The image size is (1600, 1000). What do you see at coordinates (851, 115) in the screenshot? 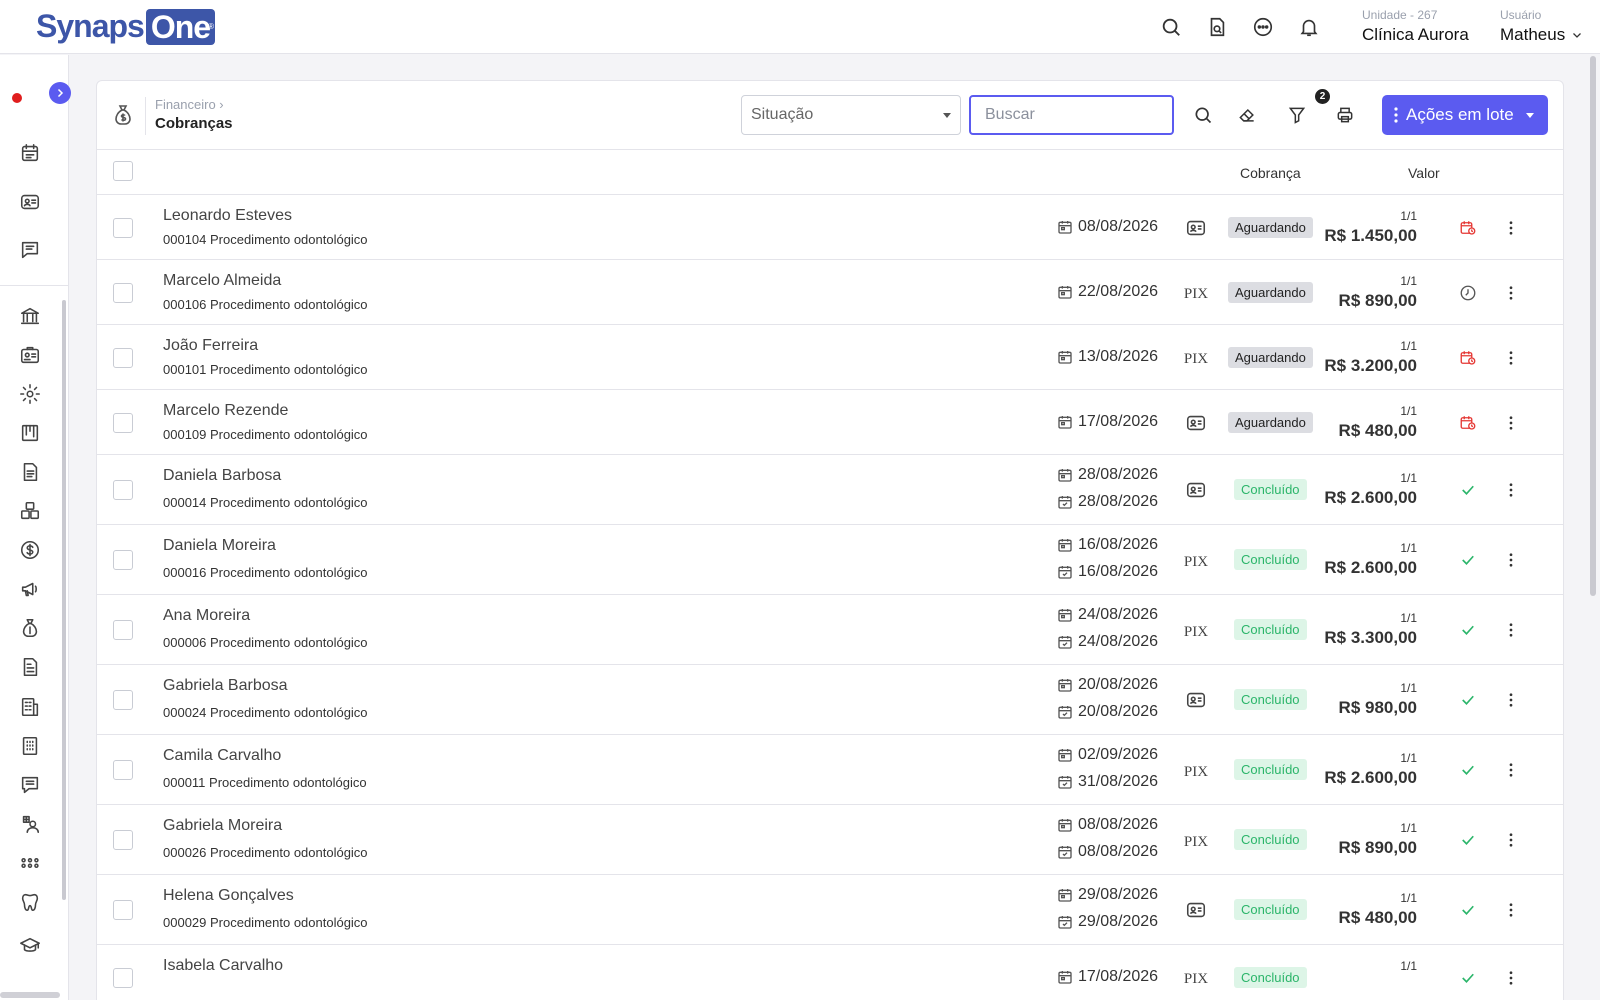
I see `status-select: Situação` at bounding box center [851, 115].